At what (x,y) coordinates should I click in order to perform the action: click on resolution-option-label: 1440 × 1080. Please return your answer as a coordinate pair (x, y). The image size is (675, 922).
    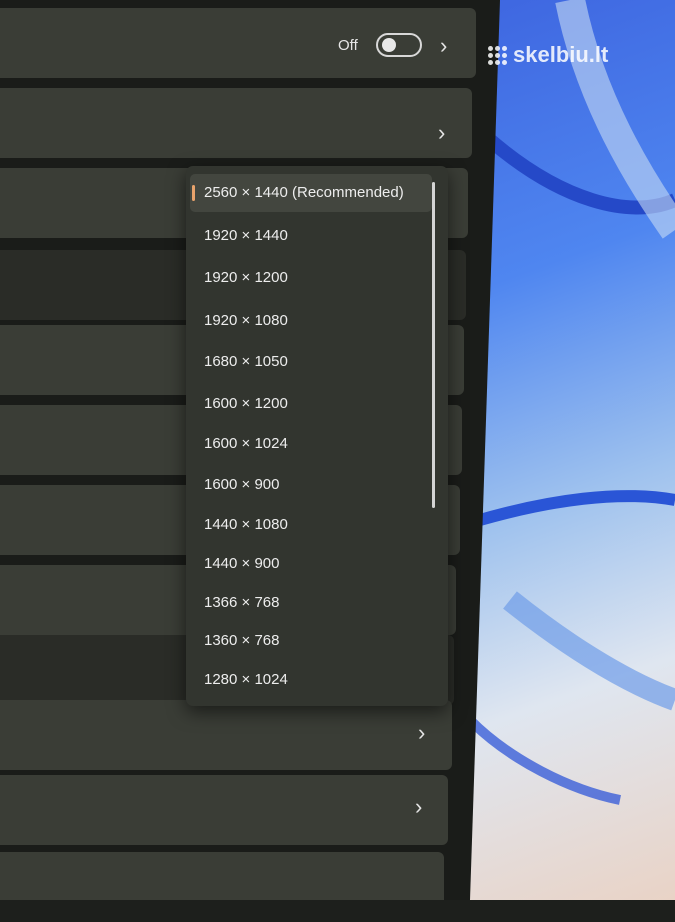
    Looking at the image, I should click on (246, 524).